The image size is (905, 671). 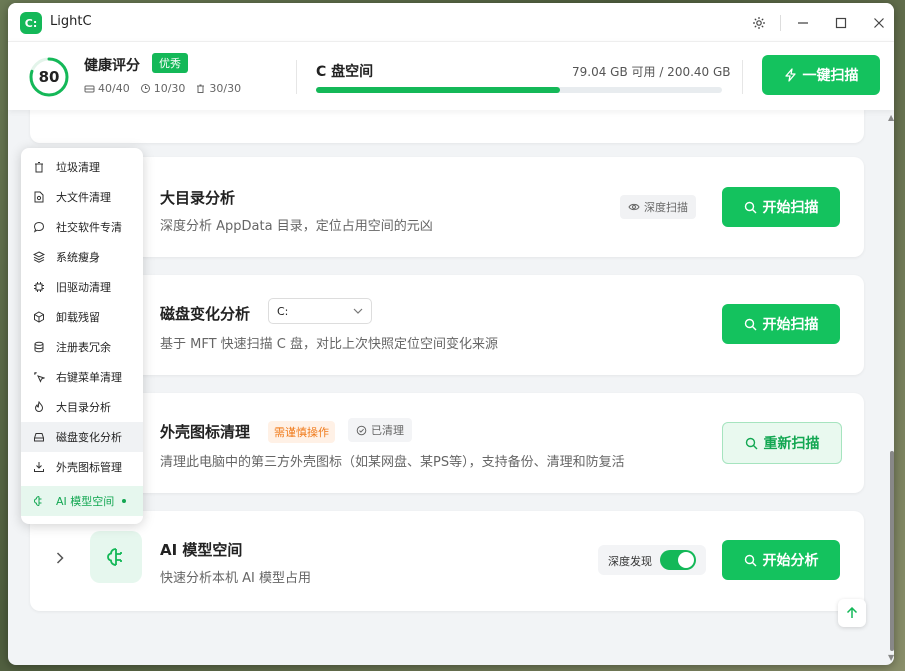 What do you see at coordinates (82, 167) in the screenshot?
I see `menu-item-junk-clean: 垃圾清理` at bounding box center [82, 167].